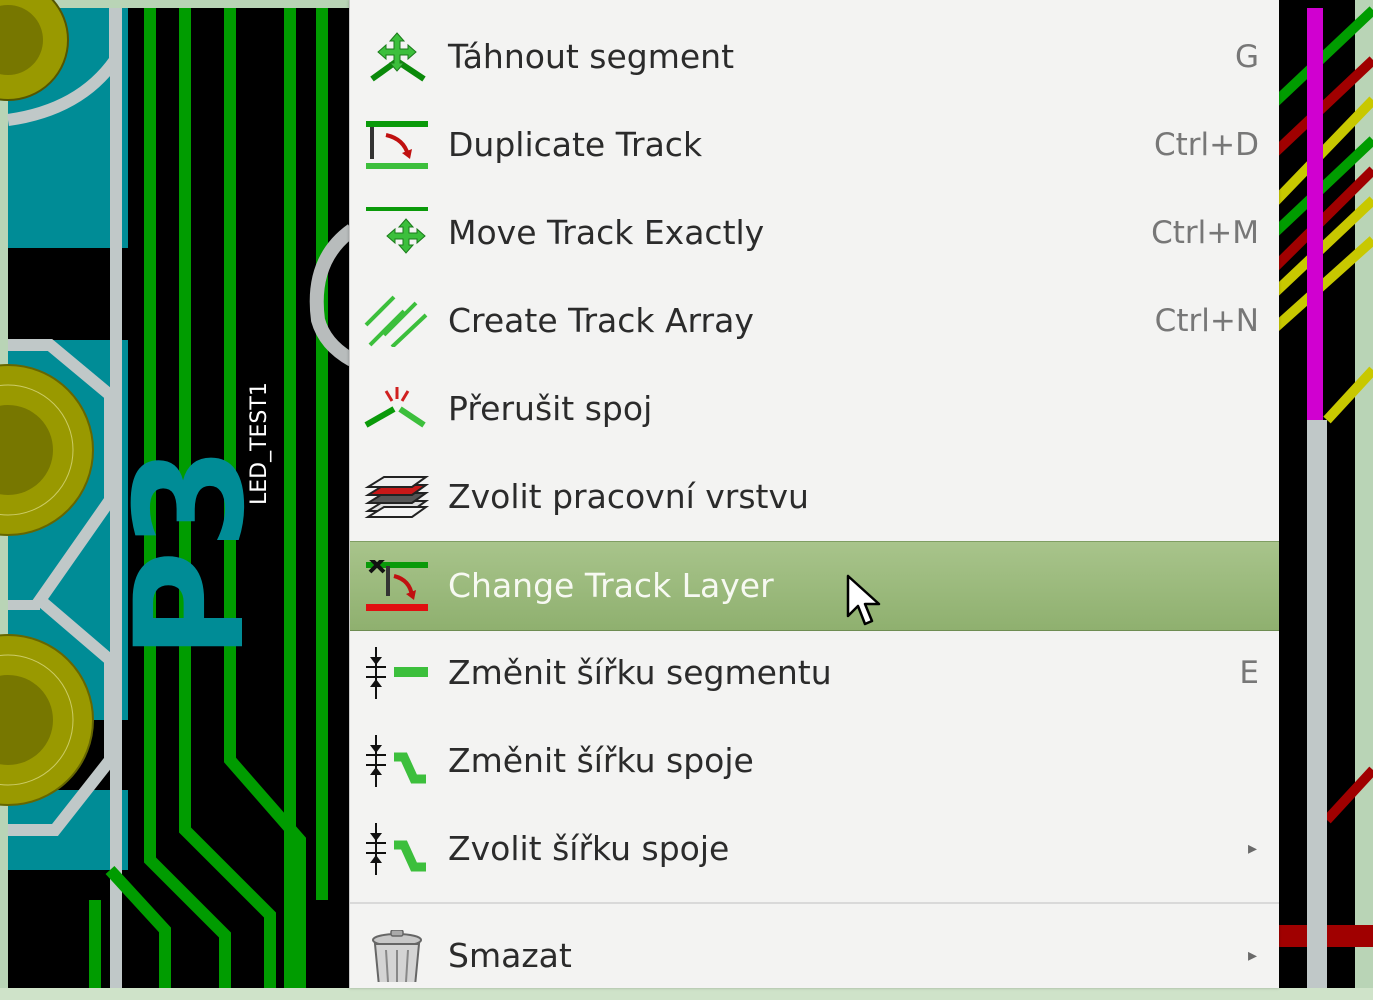  Describe the element at coordinates (814, 321) in the screenshot. I see `menu-item-track-array: Create Track Array Ctrl+N` at that location.